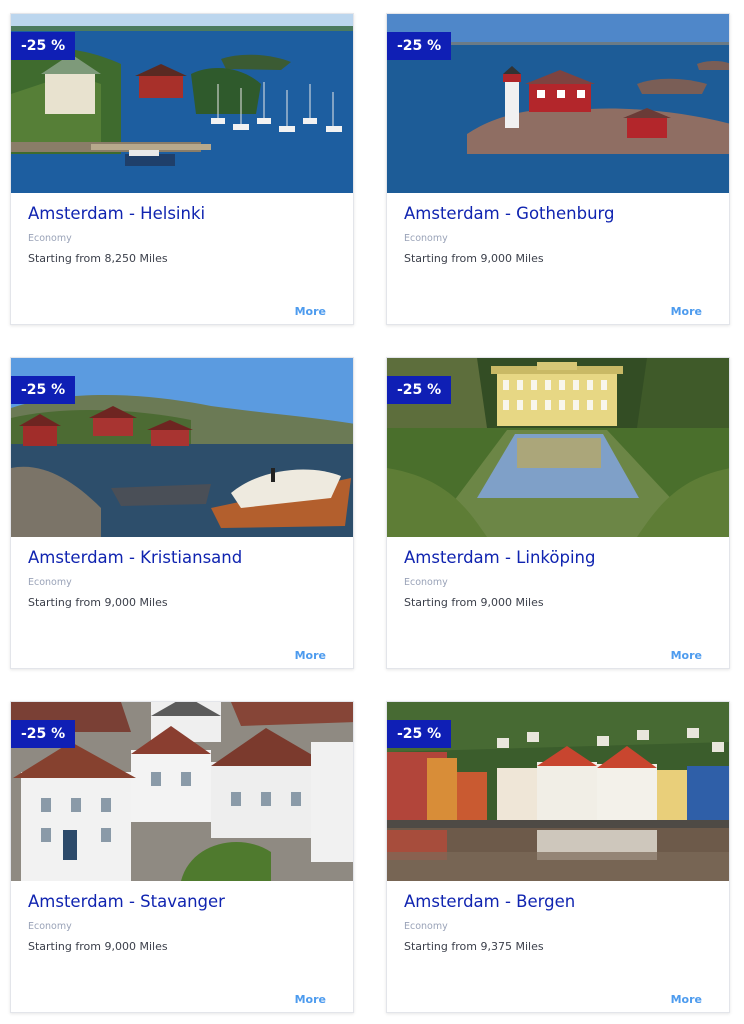 This screenshot has width=744, height=1024. Describe the element at coordinates (126, 901) in the screenshot. I see `route-title: Amsterdam - Stavanger` at that location.